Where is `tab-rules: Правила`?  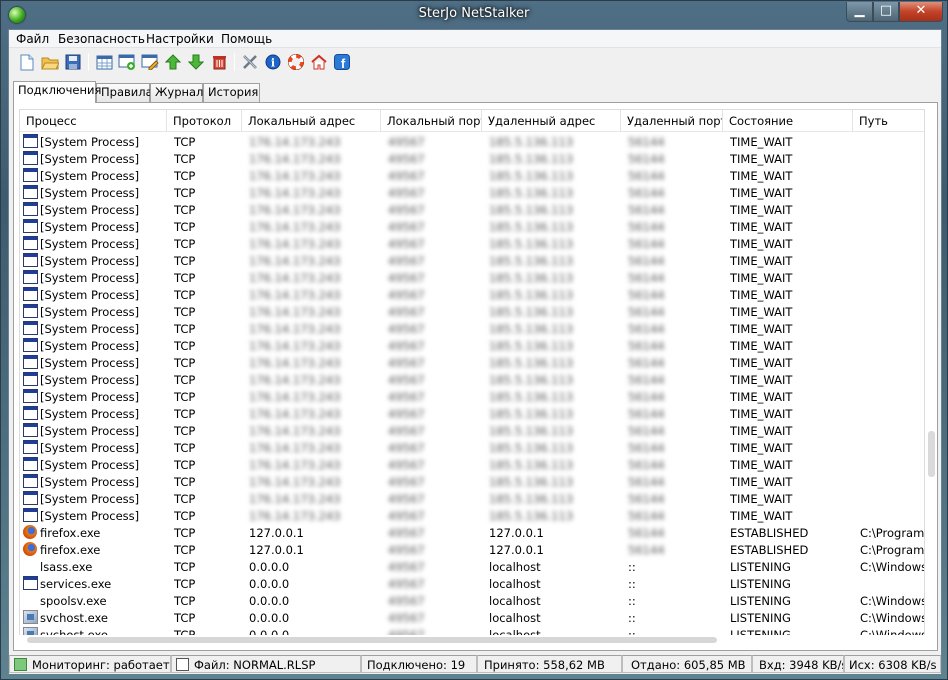 tab-rules: Правила is located at coordinates (124, 92).